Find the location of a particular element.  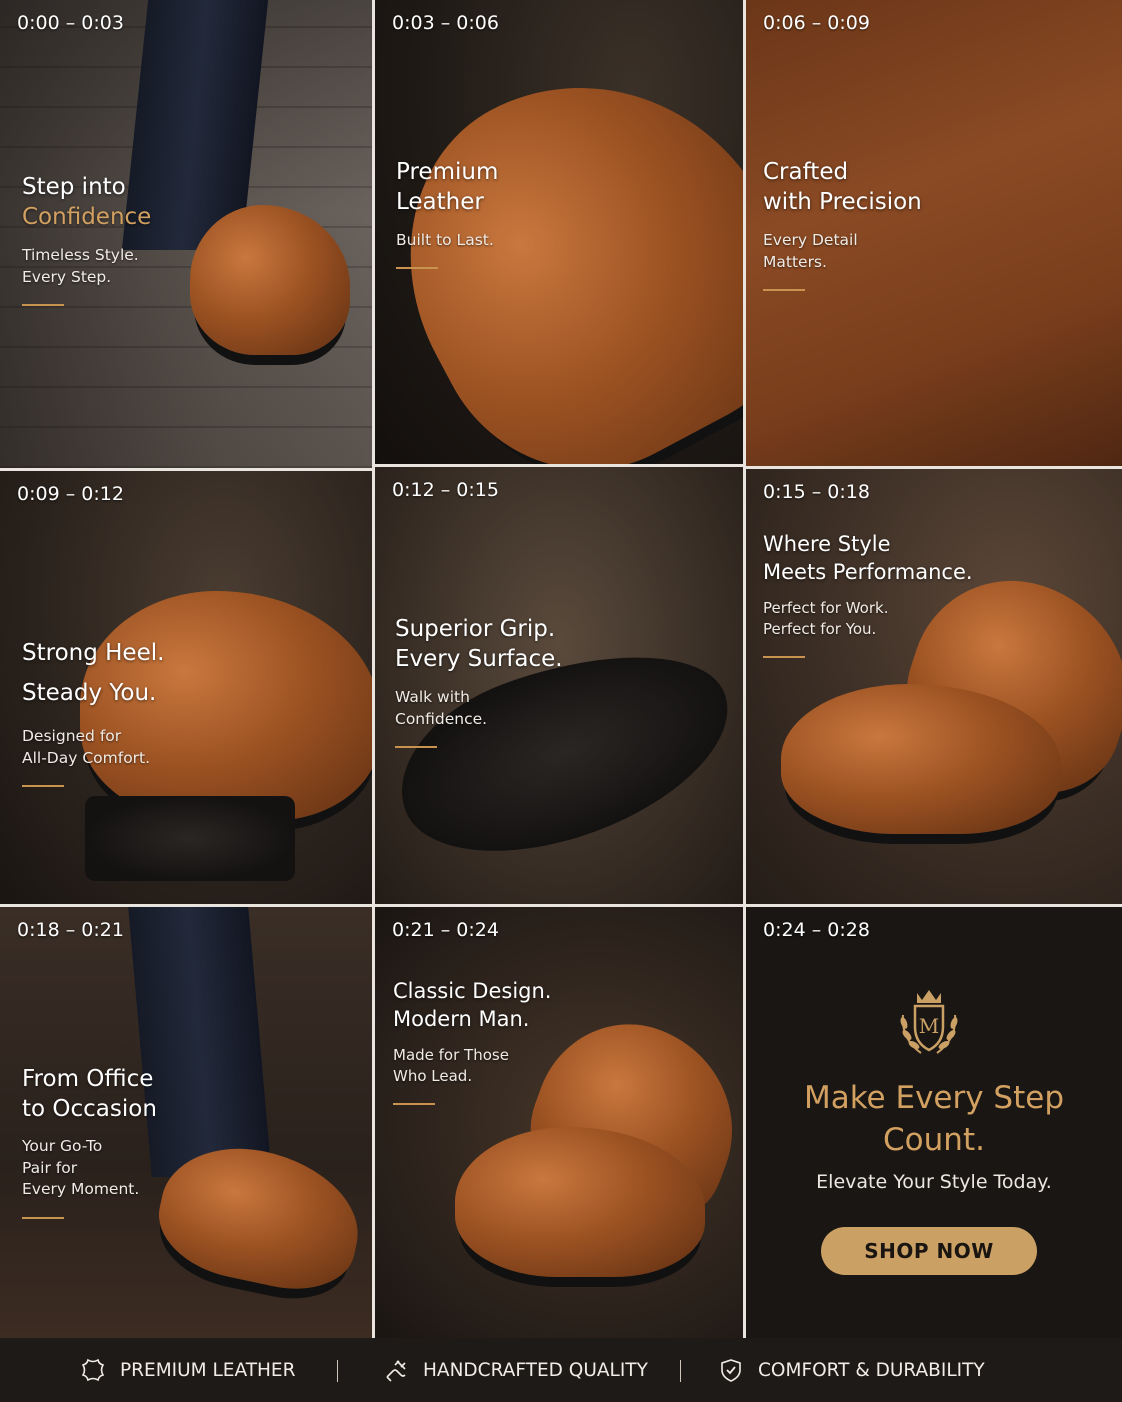

subtitle-line: Pair for is located at coordinates (50, 1167).